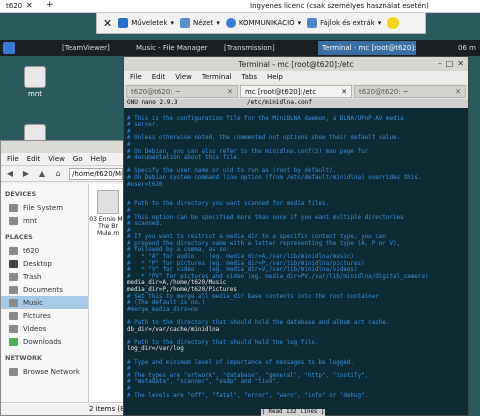  I want to click on terminal-tab-2: mc [root@t620]:/etc ✕, so click(296, 91).